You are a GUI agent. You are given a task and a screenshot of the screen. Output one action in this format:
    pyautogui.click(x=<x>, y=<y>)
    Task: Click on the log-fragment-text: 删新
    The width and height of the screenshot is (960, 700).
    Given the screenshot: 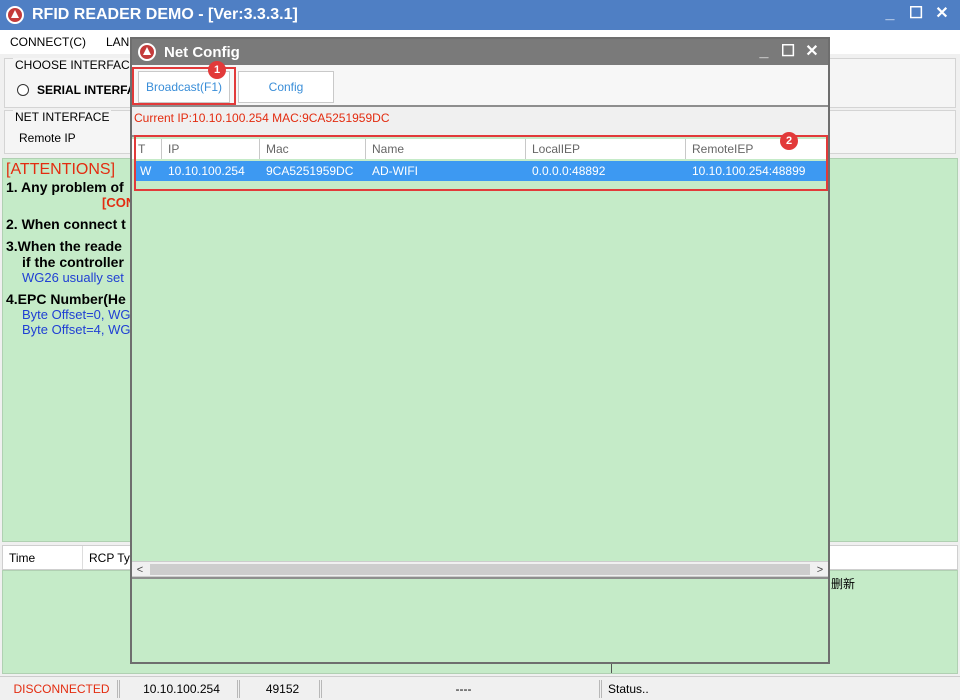 What is the action you would take?
    pyautogui.click(x=843, y=584)
    